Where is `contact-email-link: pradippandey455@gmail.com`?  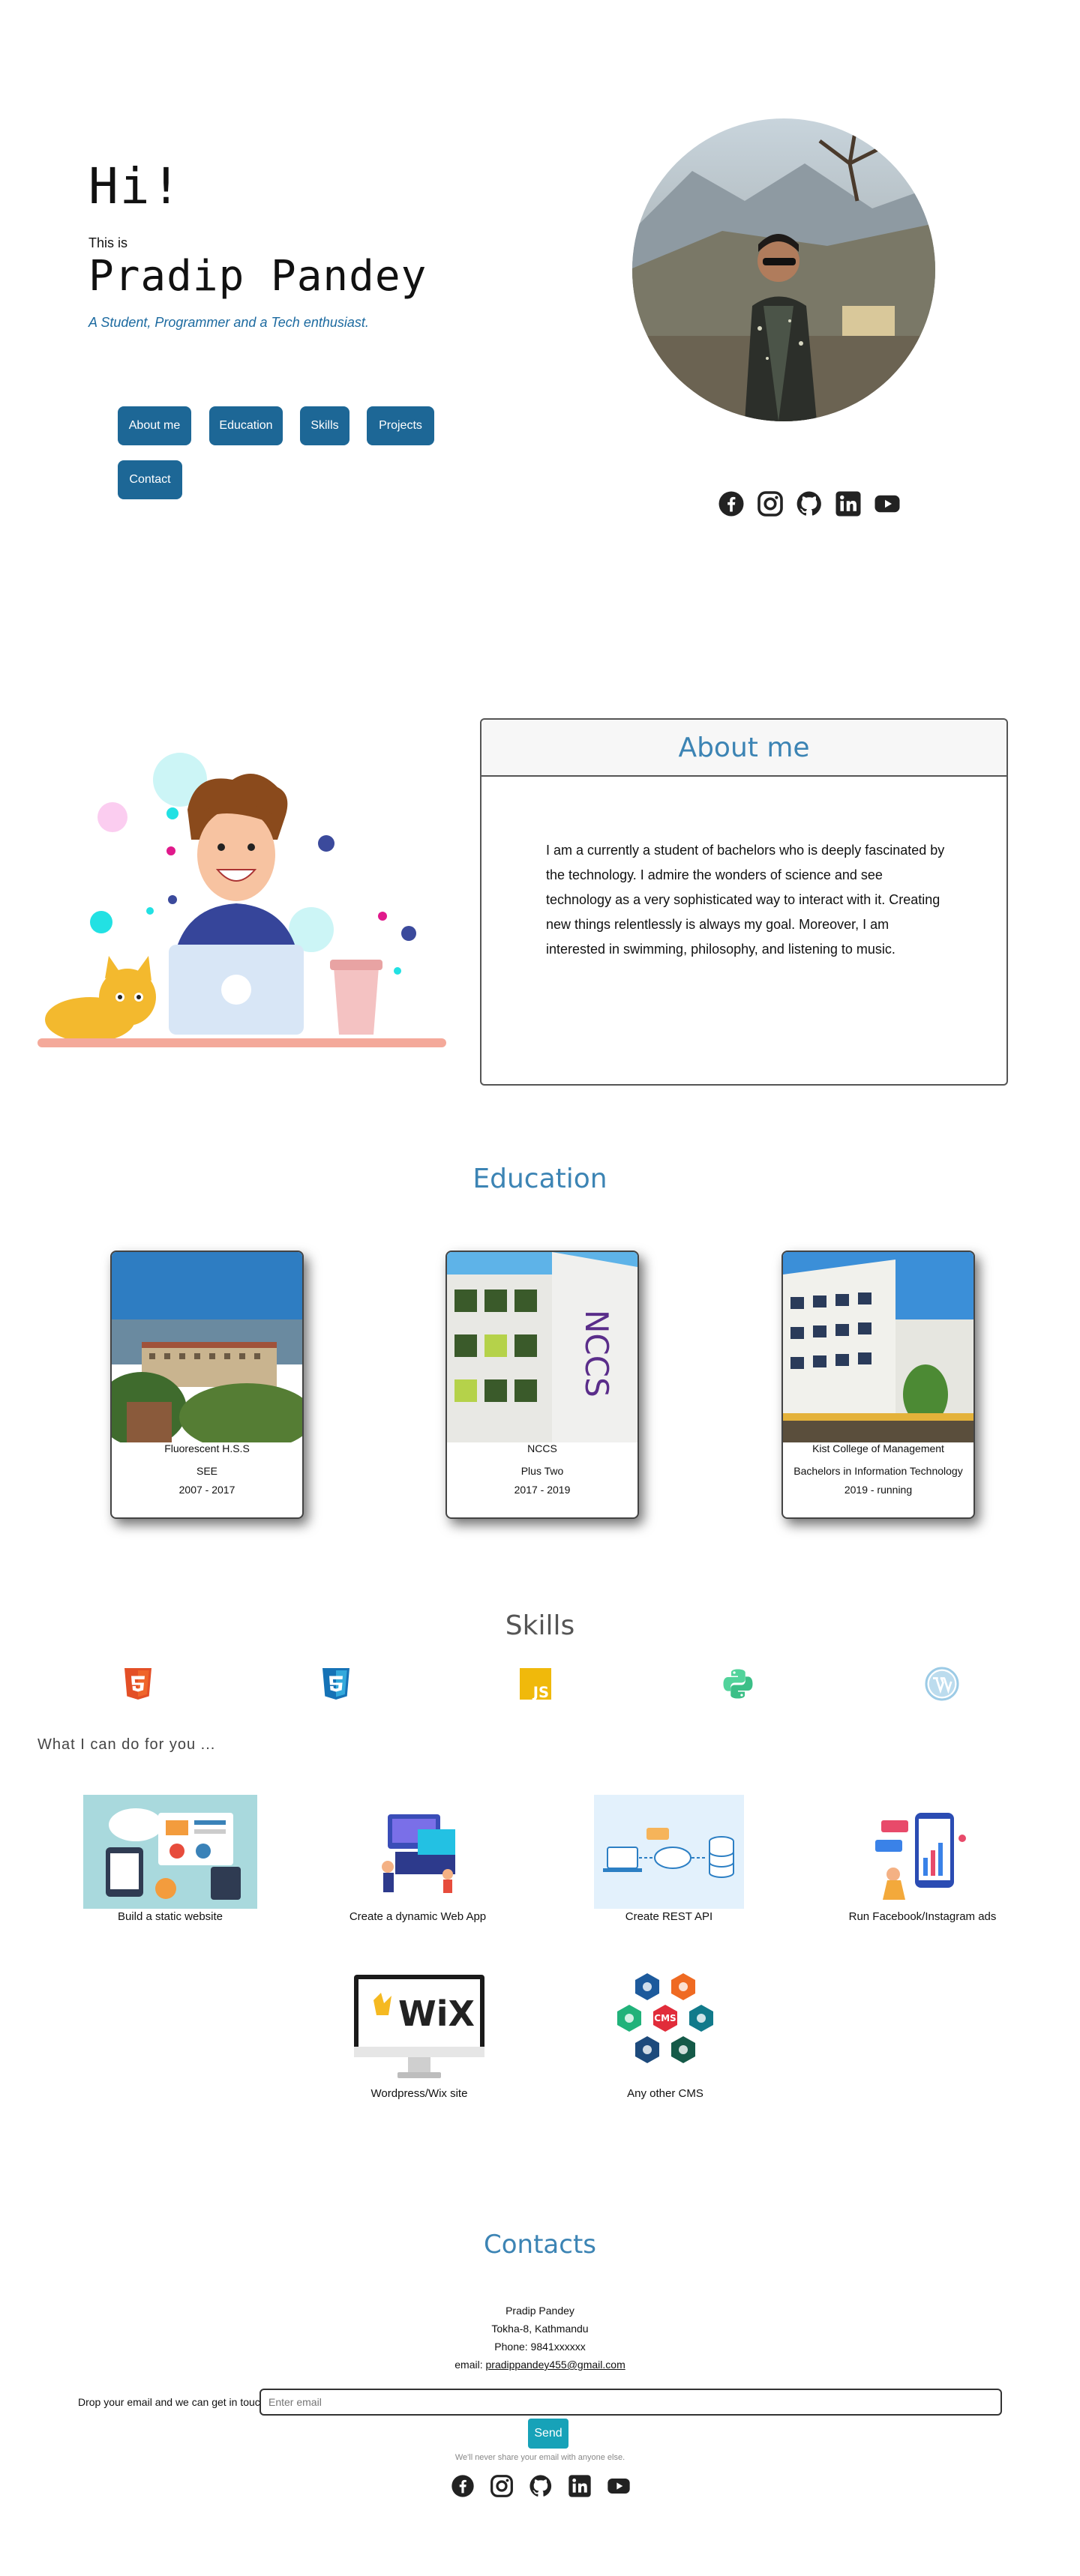
contact-email-link: pradippandey455@gmail.com is located at coordinates (556, 2365).